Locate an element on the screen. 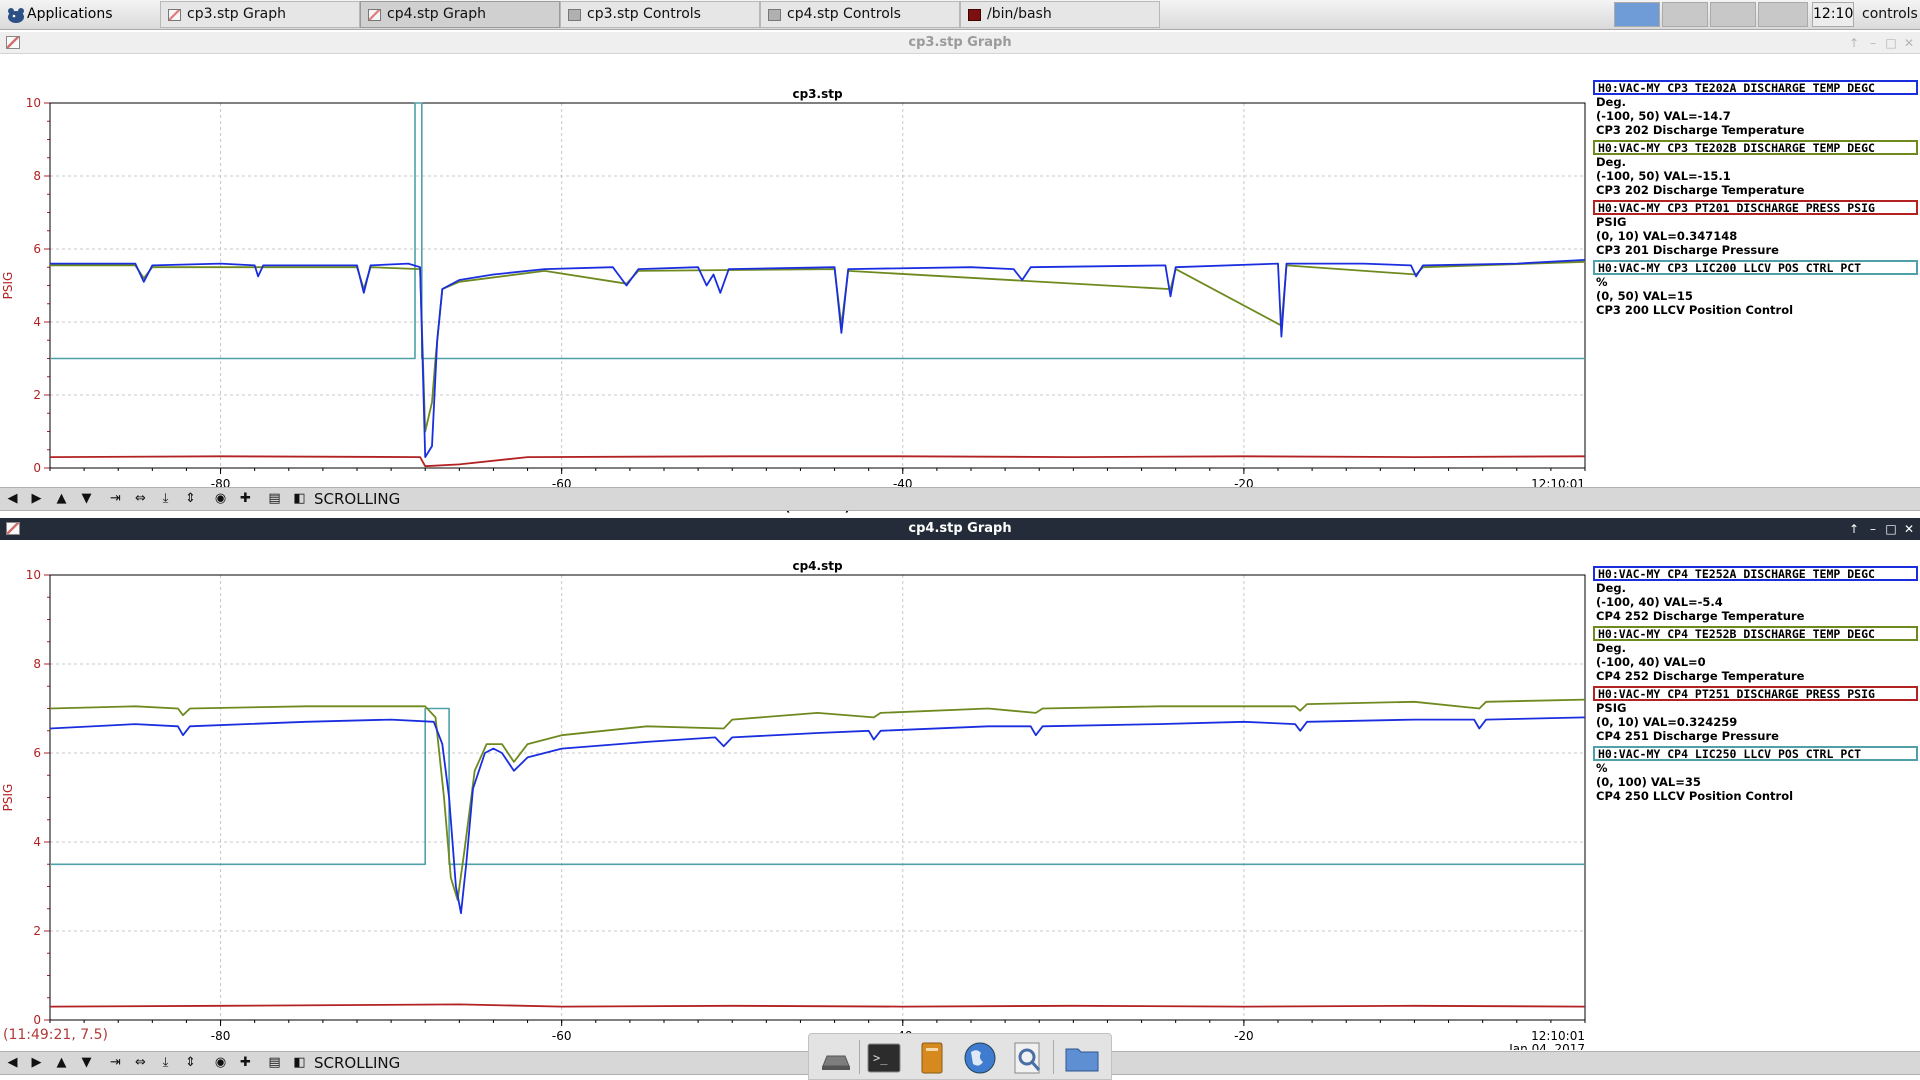 The width and height of the screenshot is (1920, 1080). xfce-mouse-icon is located at coordinates (16, 15).